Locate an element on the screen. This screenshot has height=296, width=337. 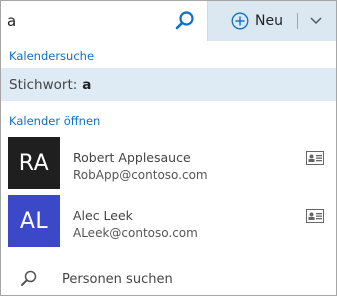
person-name: Alec Leek is located at coordinates (103, 215).